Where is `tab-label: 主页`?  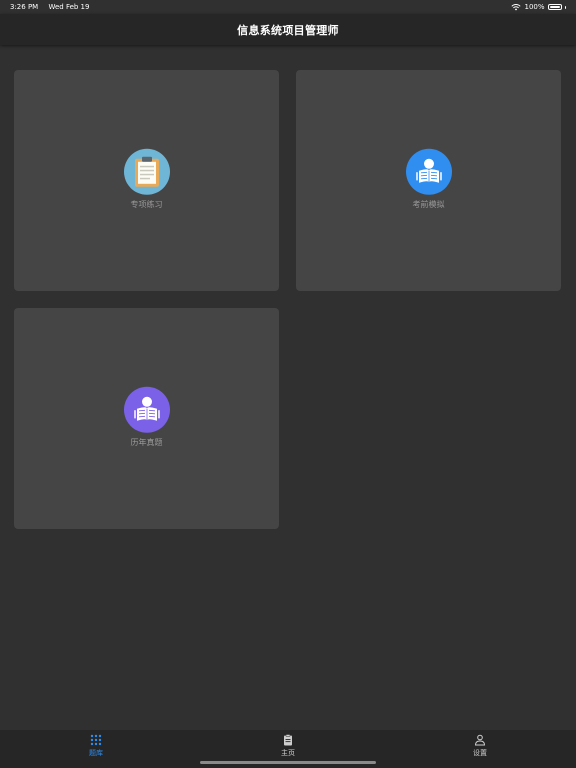 tab-label: 主页 is located at coordinates (288, 753).